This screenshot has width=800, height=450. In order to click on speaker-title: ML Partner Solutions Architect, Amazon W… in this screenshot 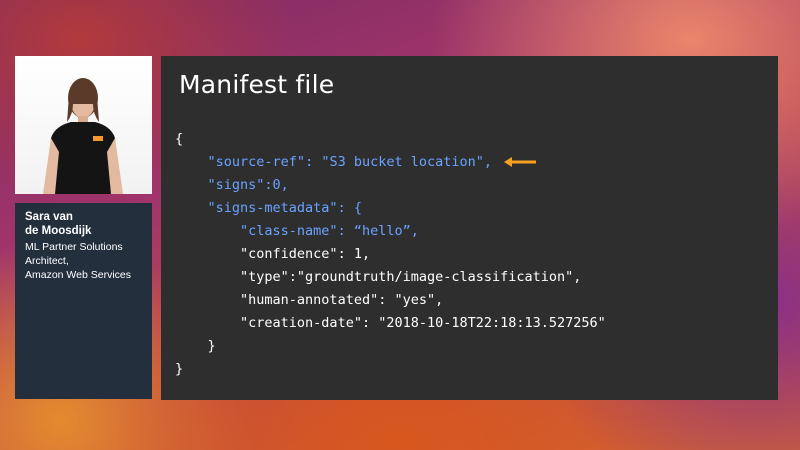, I will do `click(83, 261)`.